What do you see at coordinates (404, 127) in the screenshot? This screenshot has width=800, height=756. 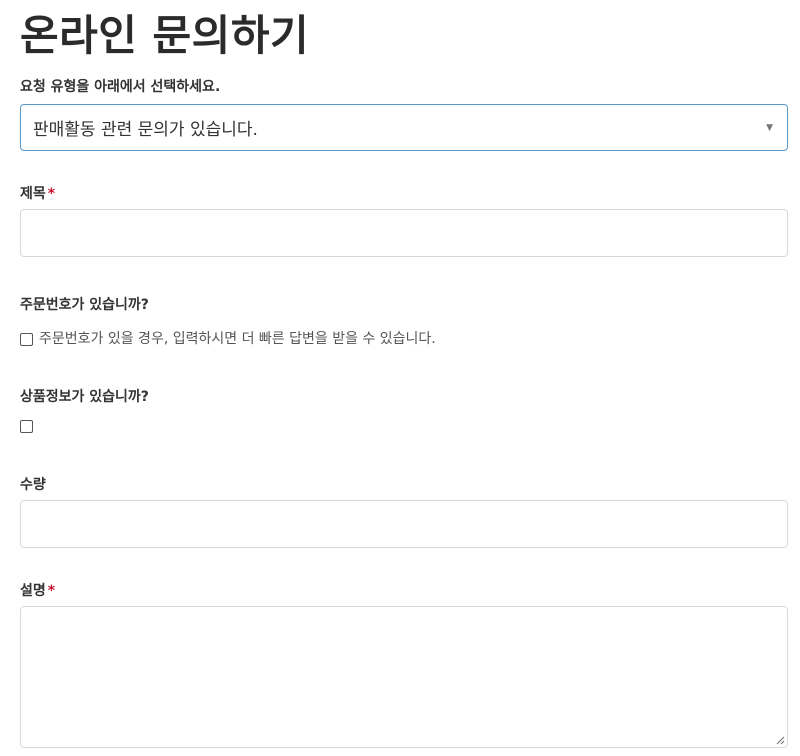 I see `request-type-select: 판매활동 관련 문의가 있습니다. ▼` at bounding box center [404, 127].